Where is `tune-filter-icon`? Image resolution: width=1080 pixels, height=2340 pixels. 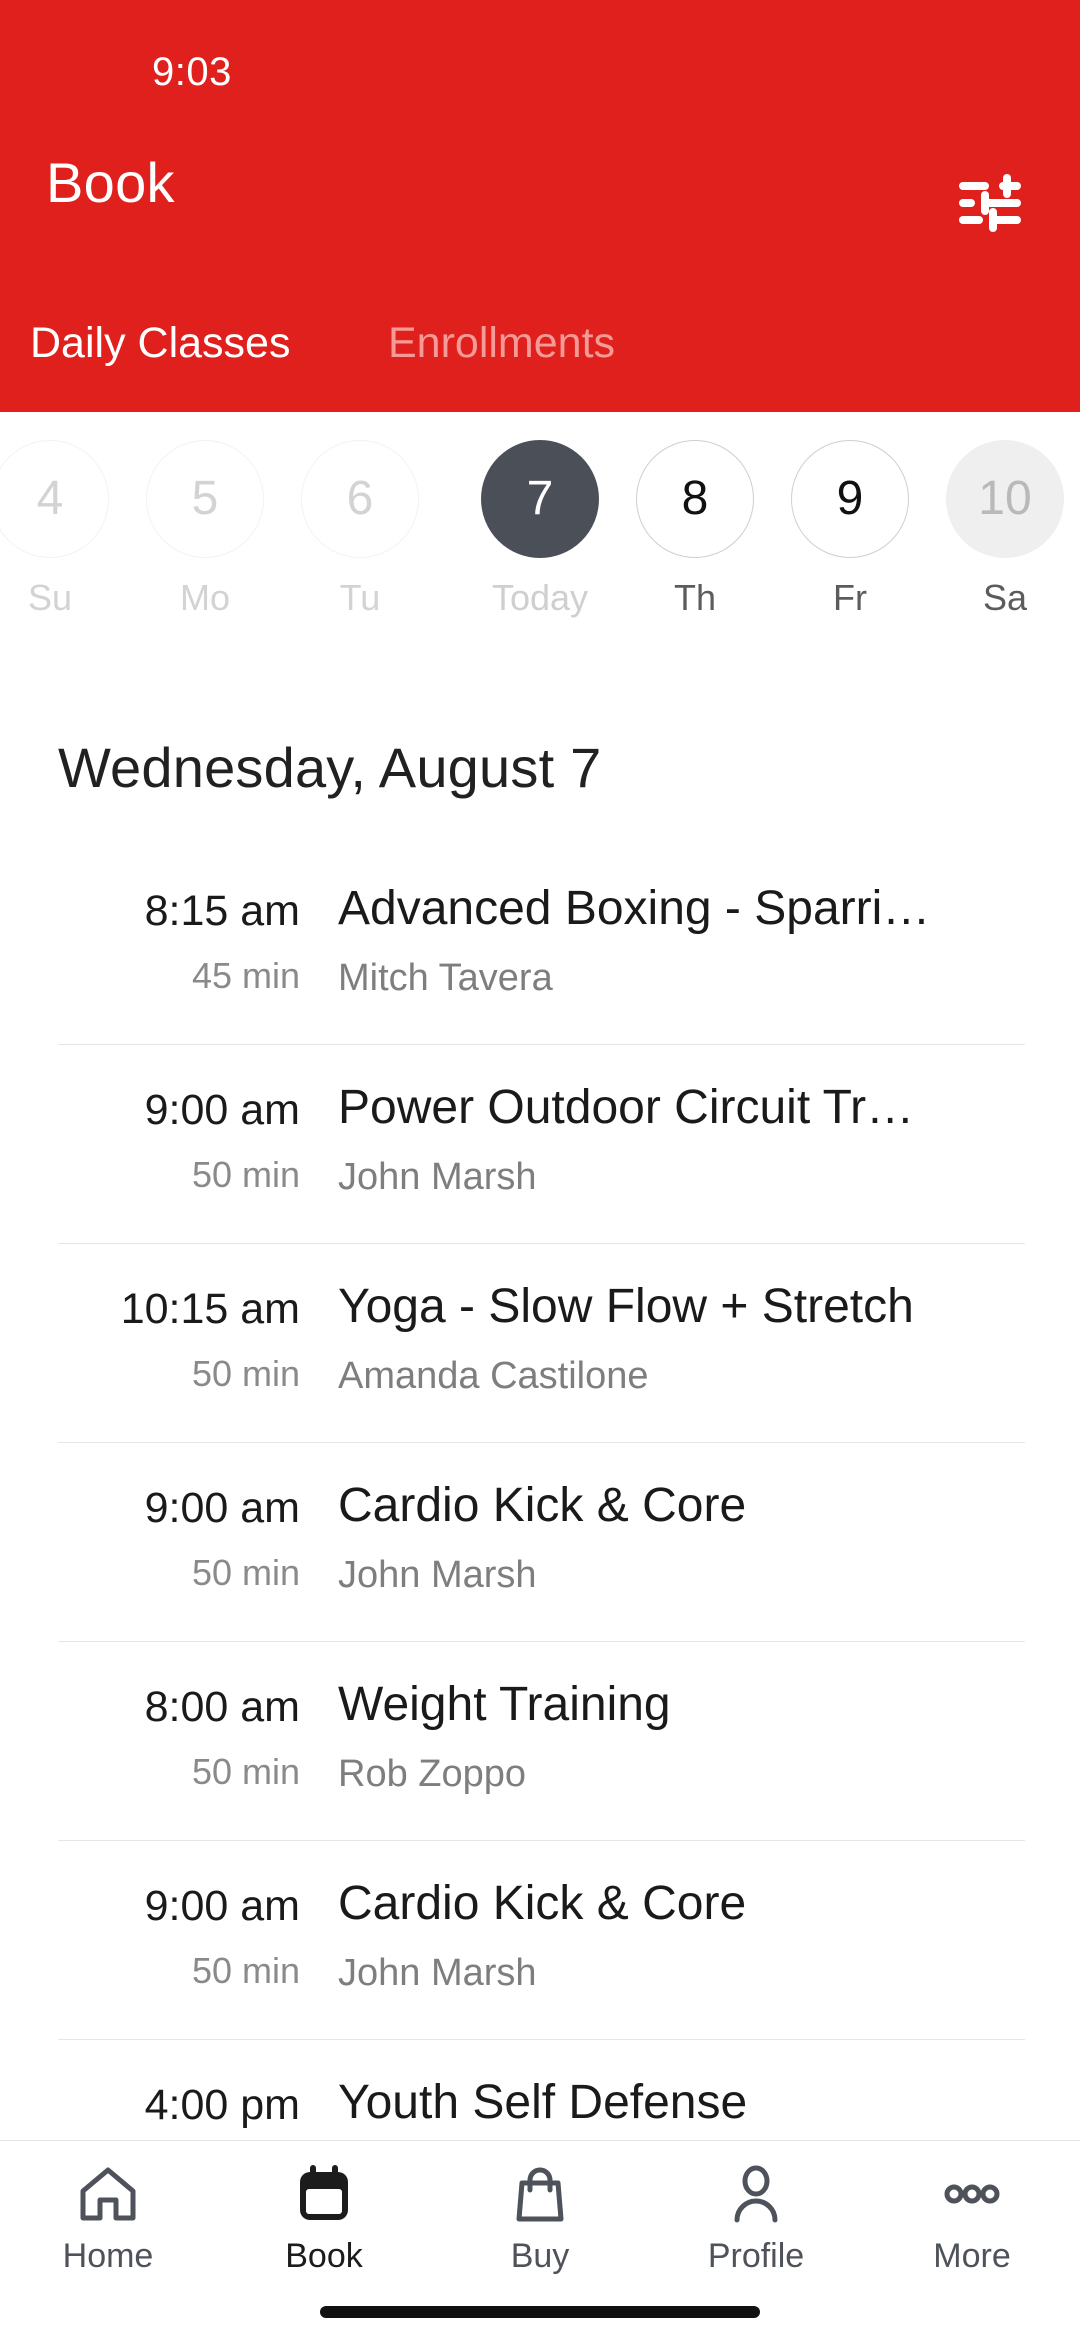 tune-filter-icon is located at coordinates (990, 203).